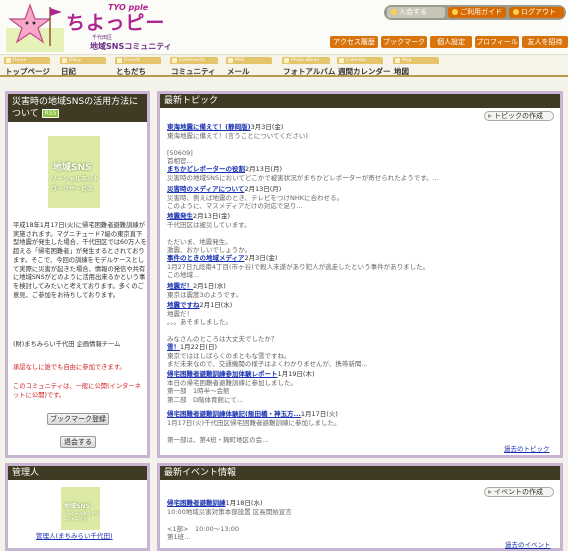 This screenshot has width=568, height=551. Describe the element at coordinates (196, 503) in the screenshot. I see `event-link: 帰宅困難者避難訓練` at that location.